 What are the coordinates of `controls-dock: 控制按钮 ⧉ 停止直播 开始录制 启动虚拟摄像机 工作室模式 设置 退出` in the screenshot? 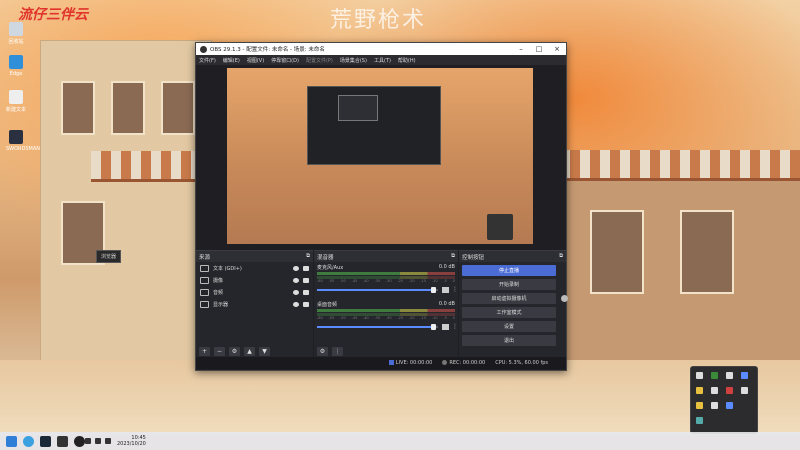 It's located at (513, 304).